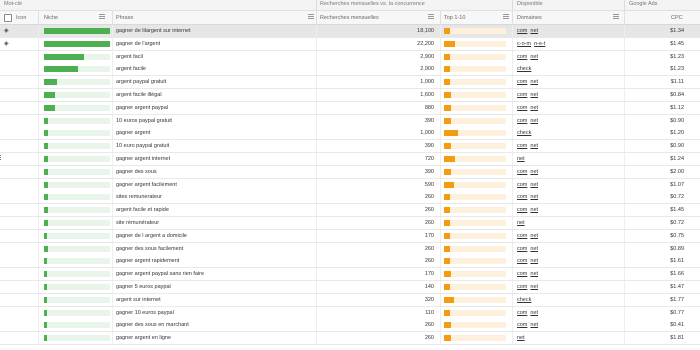 The image size is (700, 350). I want to click on column-header-monthly-searches: Recherches mensuelles, so click(349, 18).